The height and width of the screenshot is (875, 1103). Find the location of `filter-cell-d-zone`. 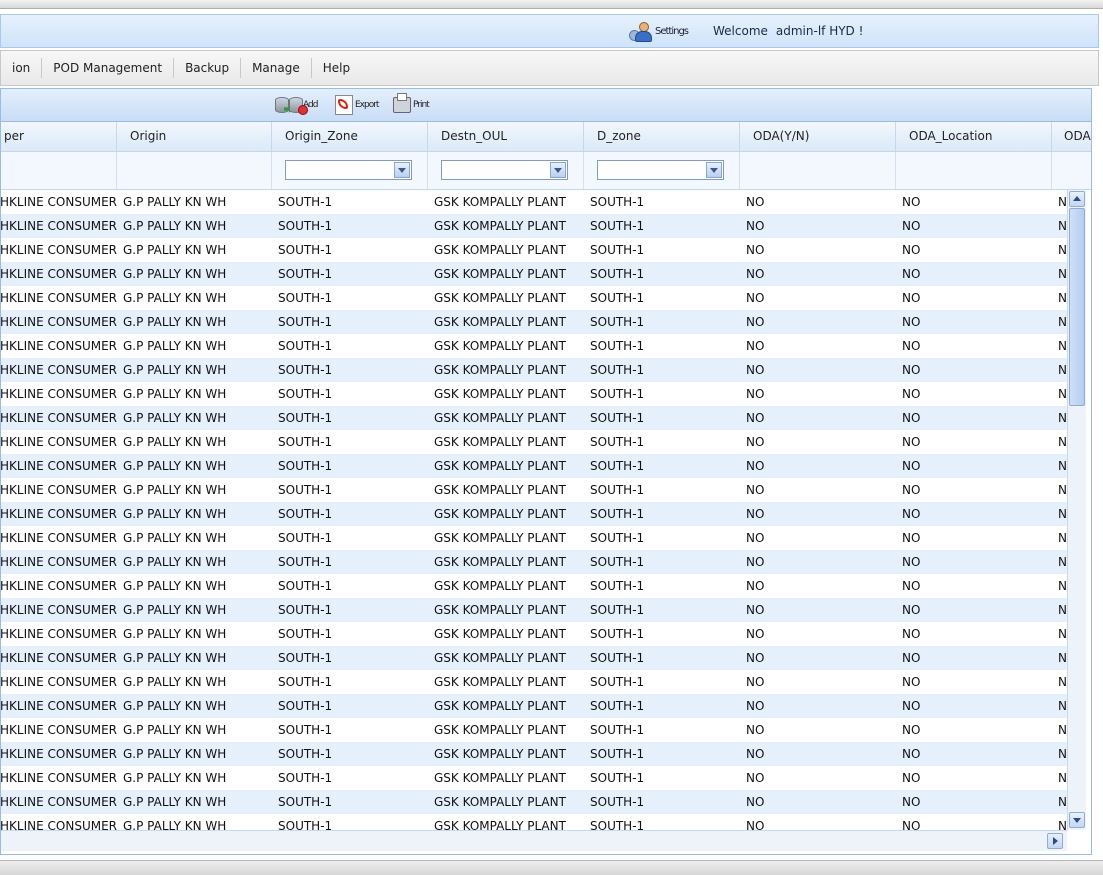

filter-cell-d-zone is located at coordinates (662, 170).